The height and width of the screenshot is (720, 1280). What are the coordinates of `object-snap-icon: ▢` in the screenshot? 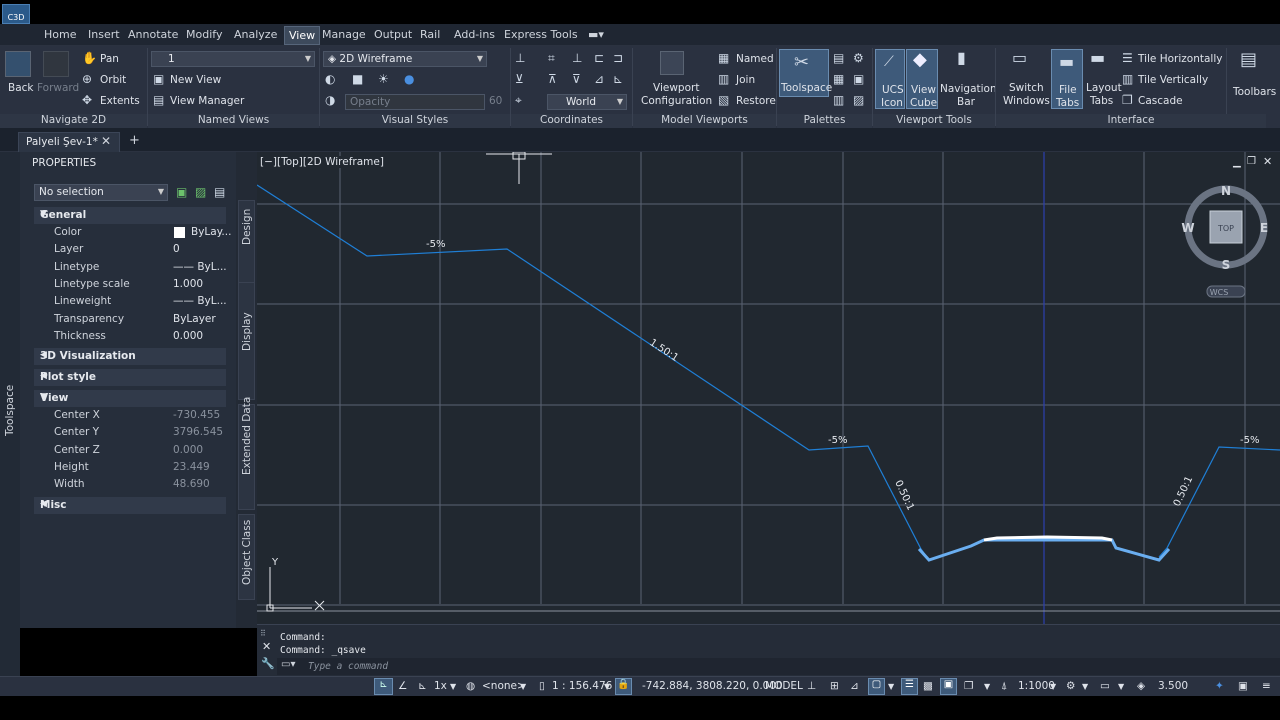 It's located at (876, 686).